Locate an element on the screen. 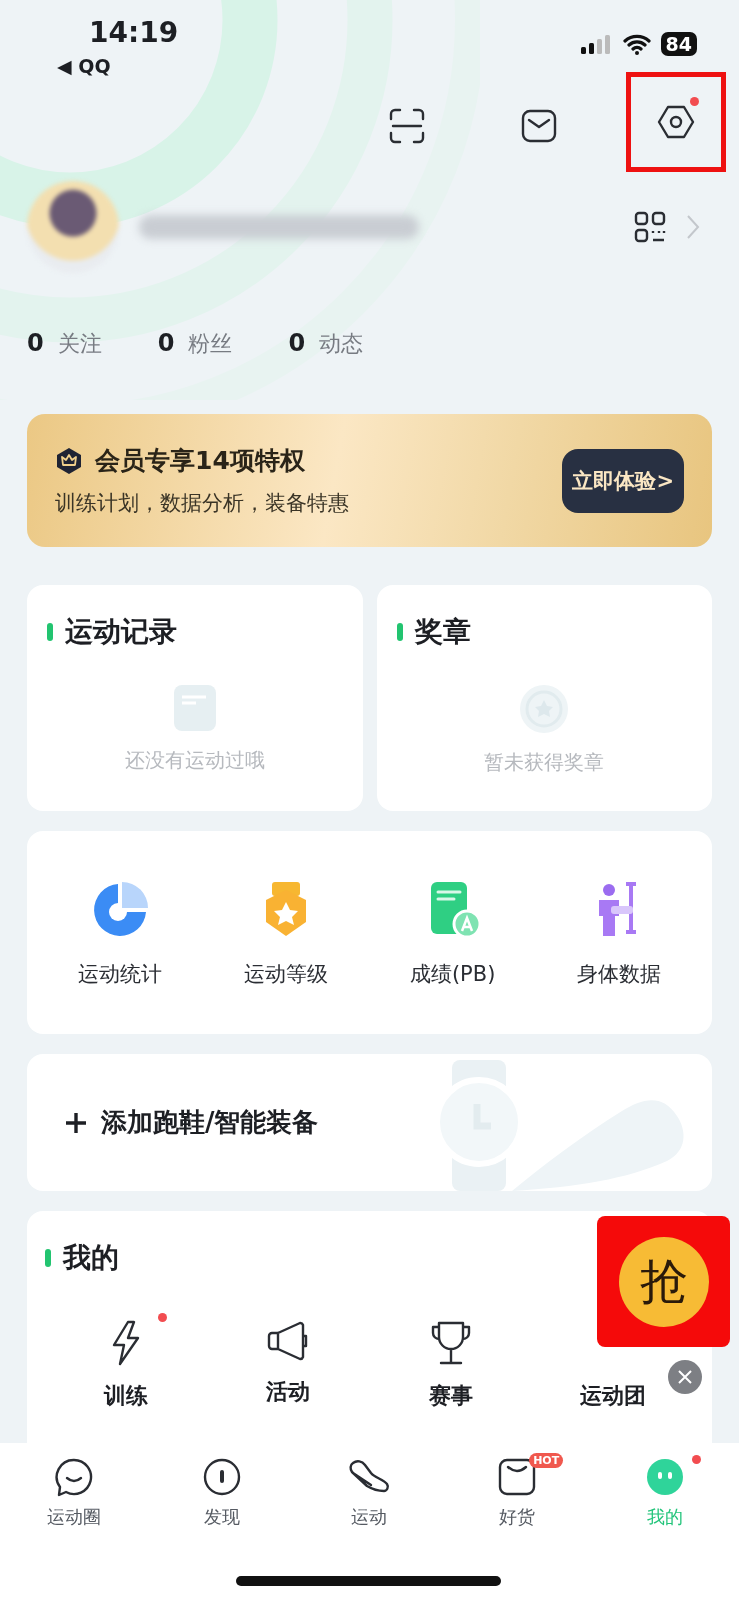 This screenshot has width=739, height=1600. plus-icon is located at coordinates (76, 1122).